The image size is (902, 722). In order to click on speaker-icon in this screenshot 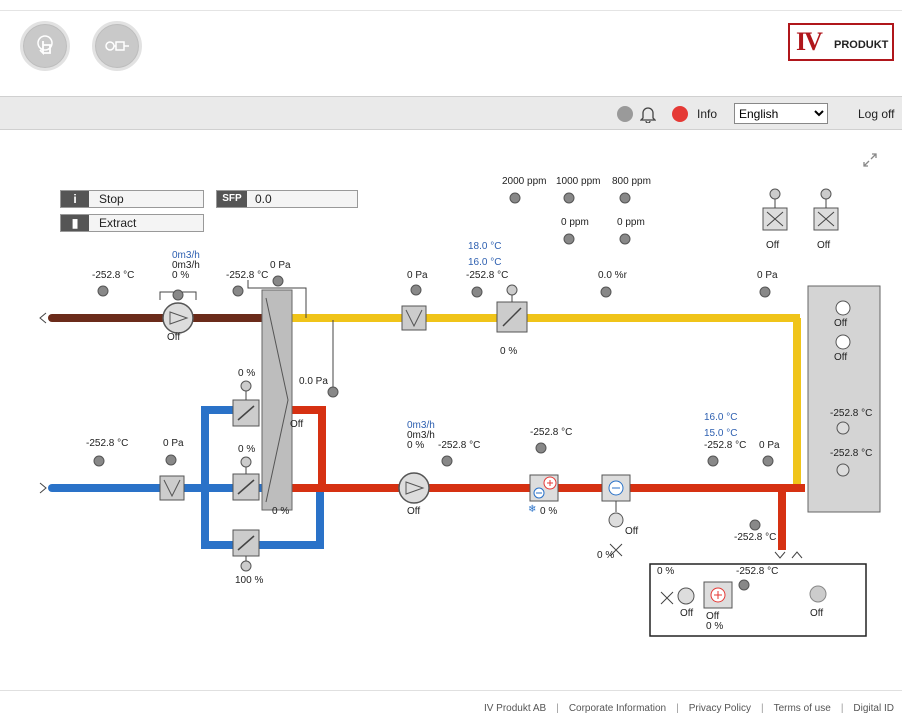, I will do `click(818, 594)`.